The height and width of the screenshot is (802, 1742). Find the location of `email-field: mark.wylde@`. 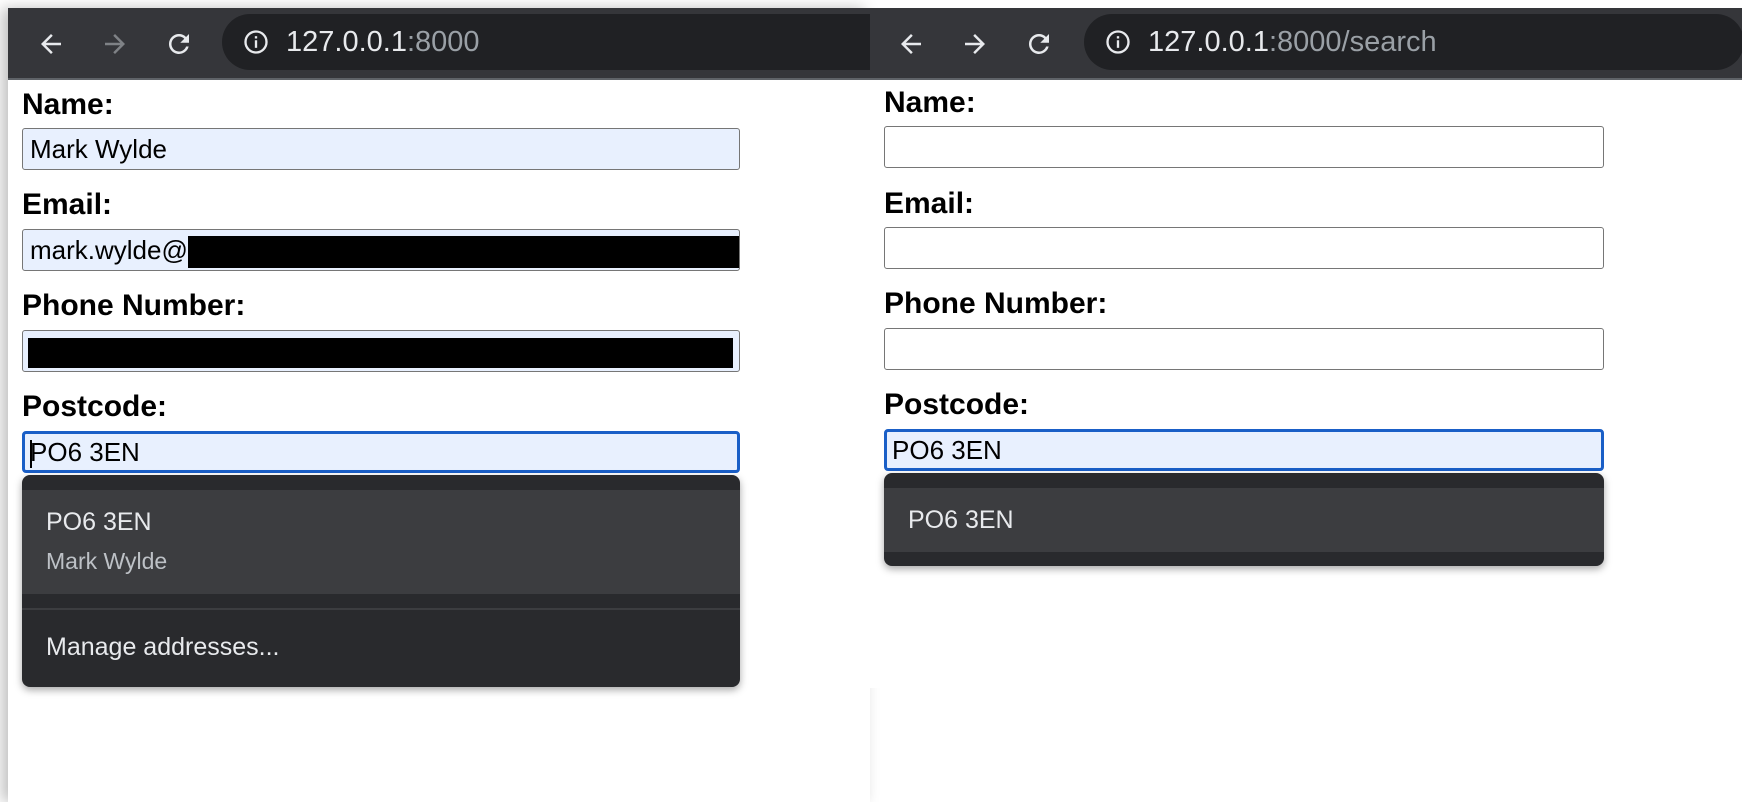

email-field: mark.wylde@ is located at coordinates (381, 250).